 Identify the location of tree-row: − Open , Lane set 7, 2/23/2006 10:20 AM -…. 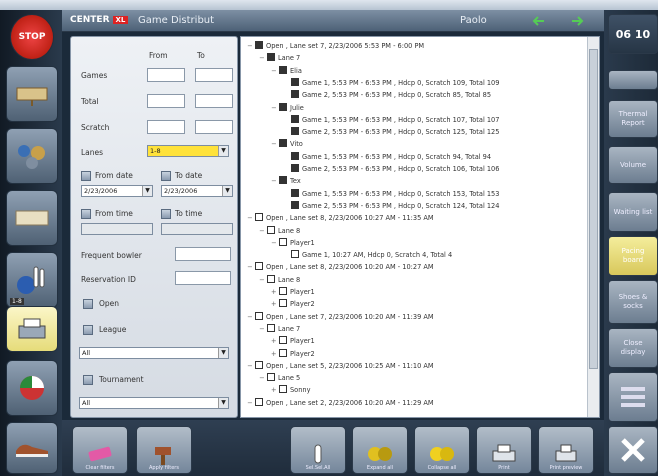
(340, 317).